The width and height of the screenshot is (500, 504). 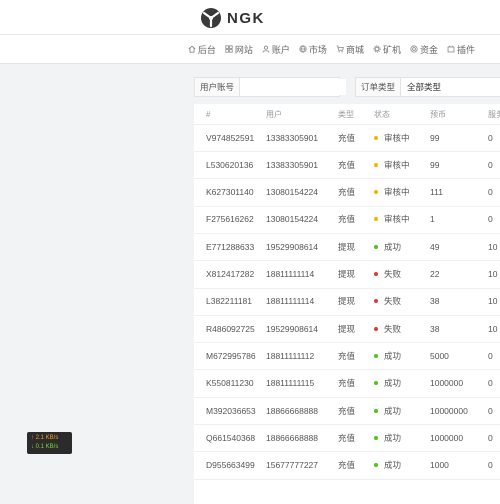 What do you see at coordinates (465, 49) in the screenshot?
I see `nav-label: 插件` at bounding box center [465, 49].